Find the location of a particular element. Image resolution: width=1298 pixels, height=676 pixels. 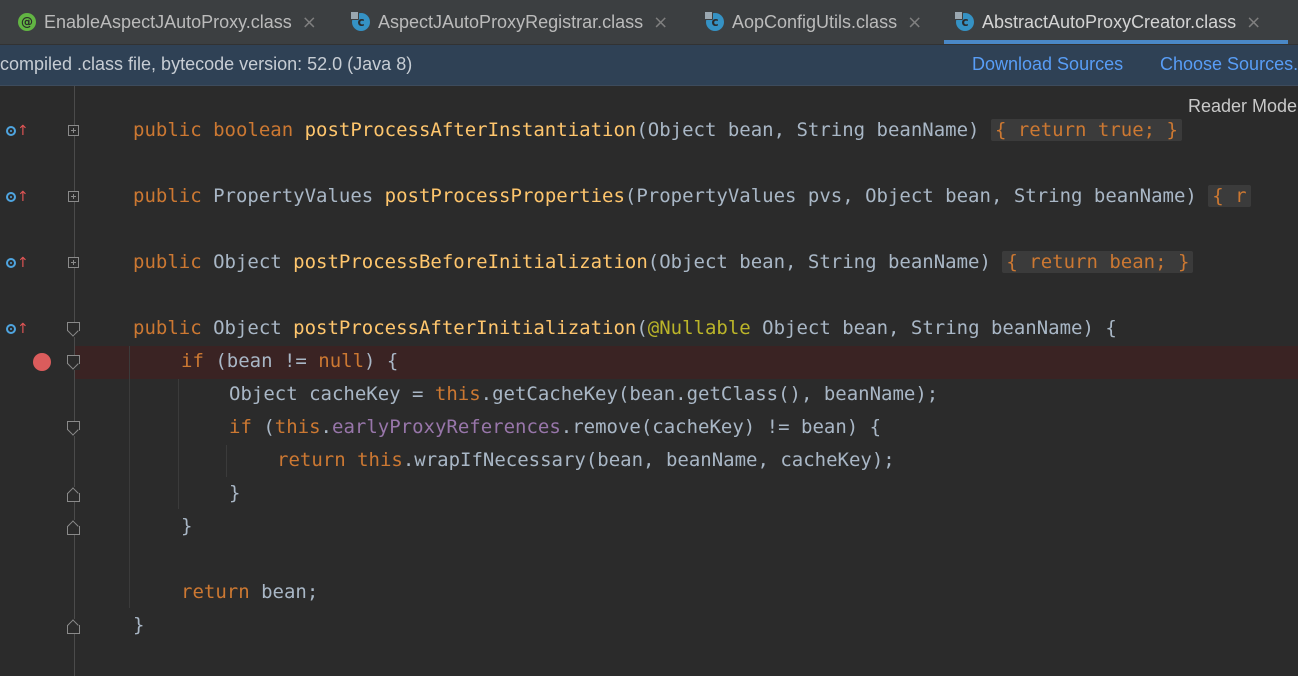

code-line-return-bean: return bean; is located at coordinates (249, 592).